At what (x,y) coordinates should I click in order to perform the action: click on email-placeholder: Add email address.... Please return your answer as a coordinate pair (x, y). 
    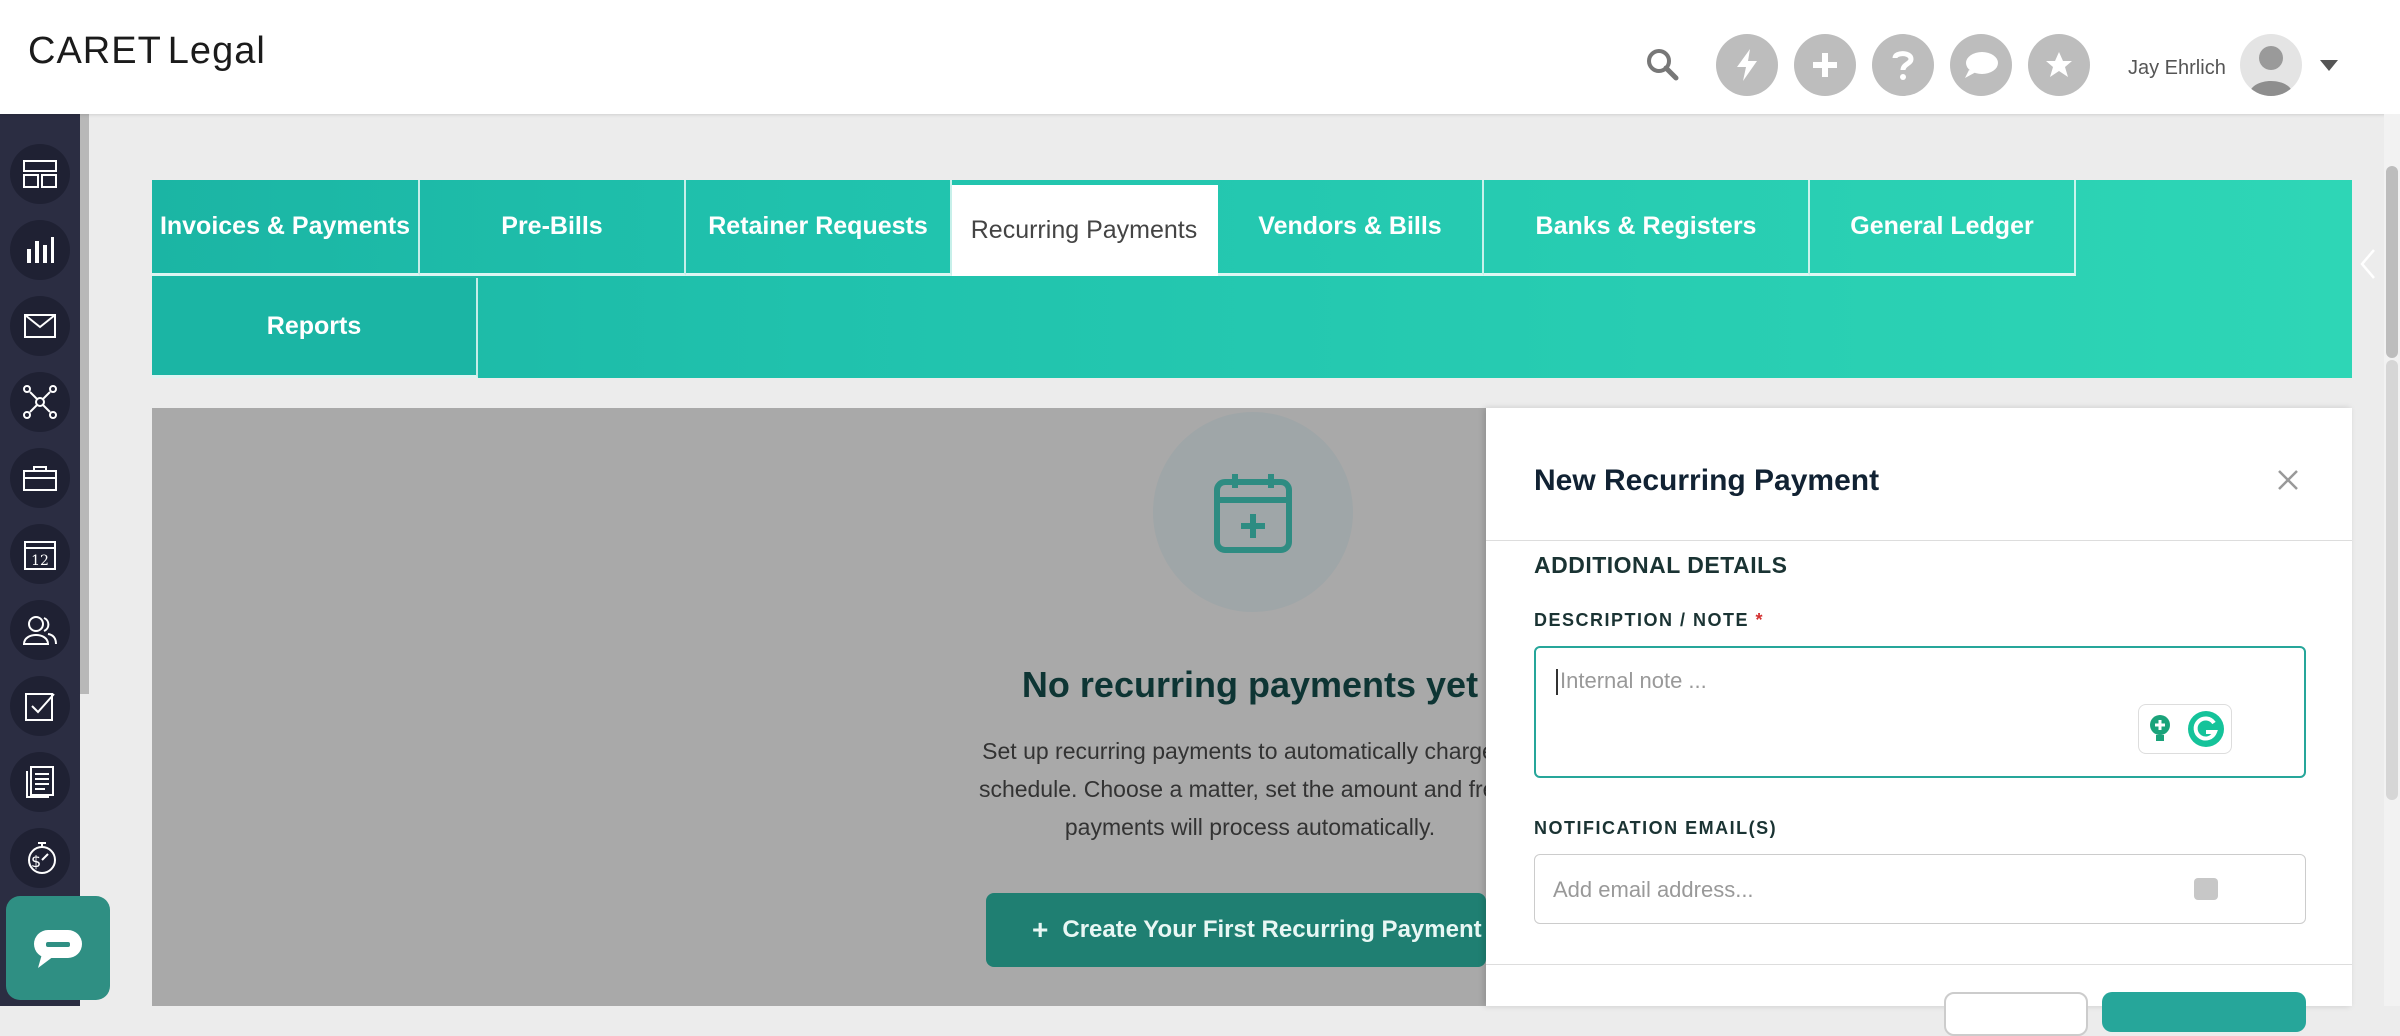
    Looking at the image, I should click on (1653, 889).